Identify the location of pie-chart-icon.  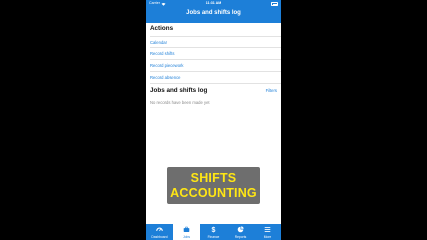
(240, 229).